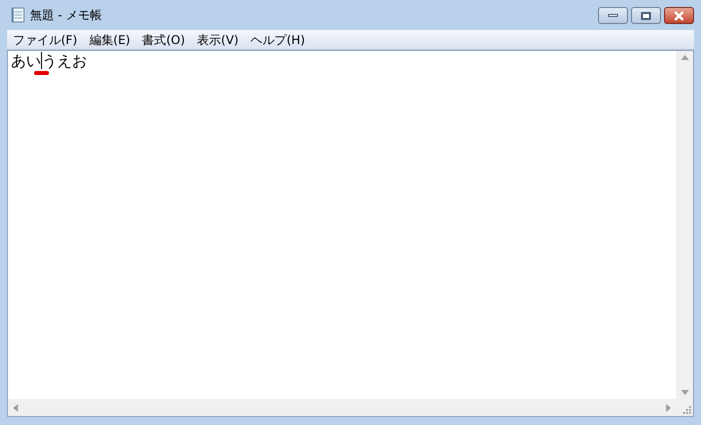  I want to click on horizontal-scrollbar, so click(342, 407).